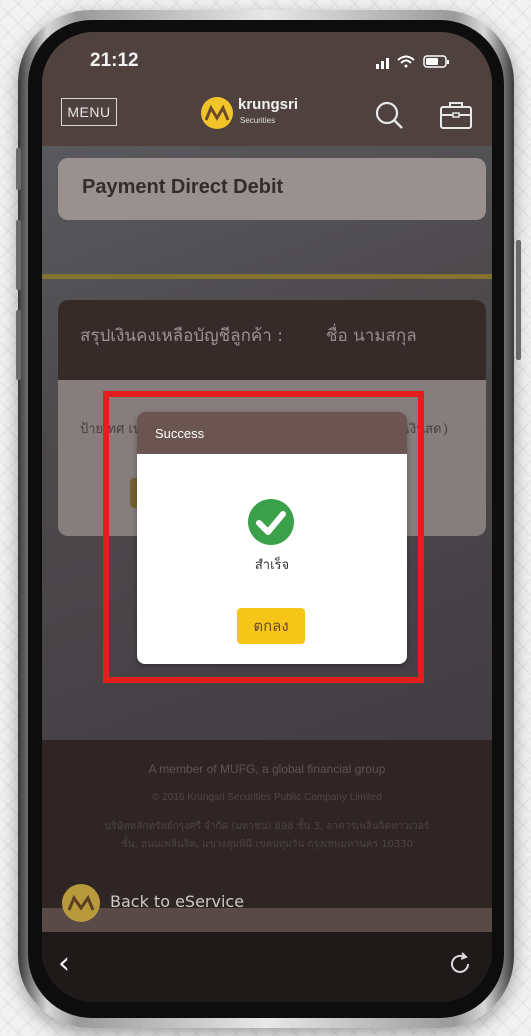 Image resolution: width=531 pixels, height=1036 pixels. I want to click on phone-power-button, so click(518, 300).